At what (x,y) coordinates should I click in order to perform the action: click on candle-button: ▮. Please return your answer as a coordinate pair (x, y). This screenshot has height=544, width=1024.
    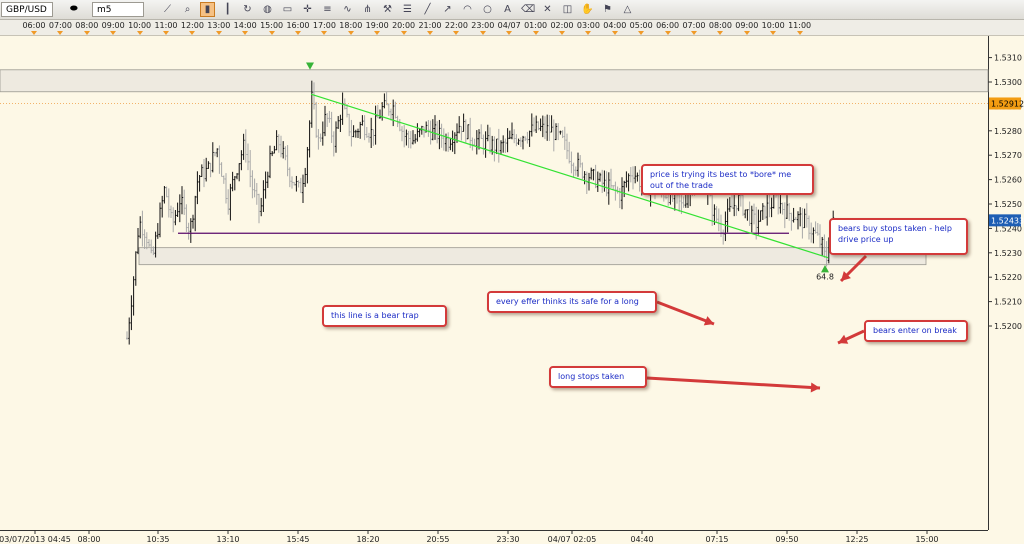
    Looking at the image, I should click on (207, 9).